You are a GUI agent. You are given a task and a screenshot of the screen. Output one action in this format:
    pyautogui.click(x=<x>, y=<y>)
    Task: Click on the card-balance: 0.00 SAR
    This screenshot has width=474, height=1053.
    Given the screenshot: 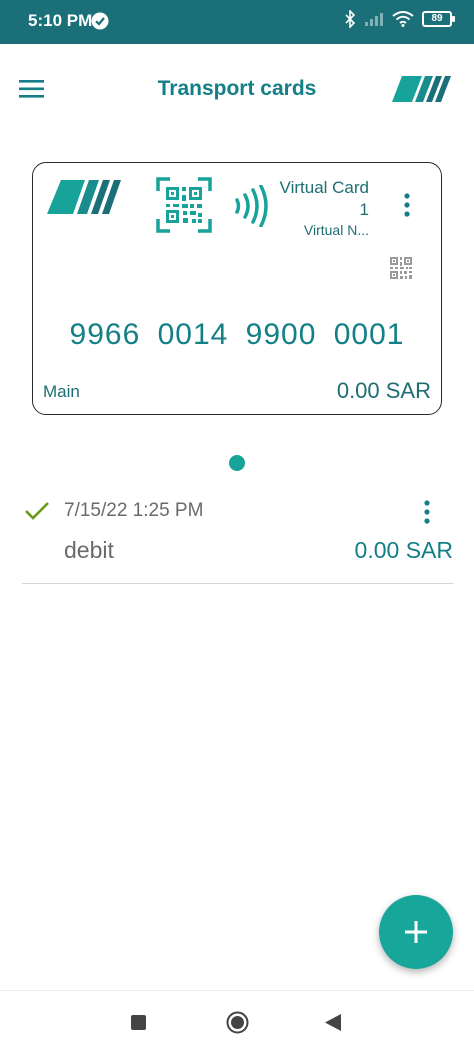 What is the action you would take?
    pyautogui.click(x=383, y=390)
    